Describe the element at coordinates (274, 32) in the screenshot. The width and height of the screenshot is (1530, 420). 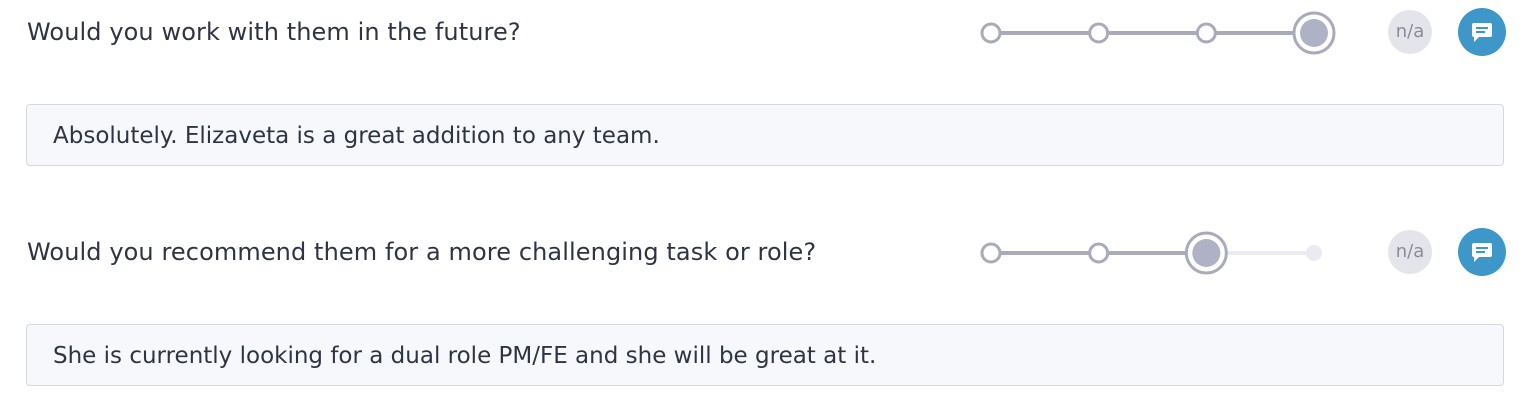
I see `question-text: Would you work with them in the future?` at that location.